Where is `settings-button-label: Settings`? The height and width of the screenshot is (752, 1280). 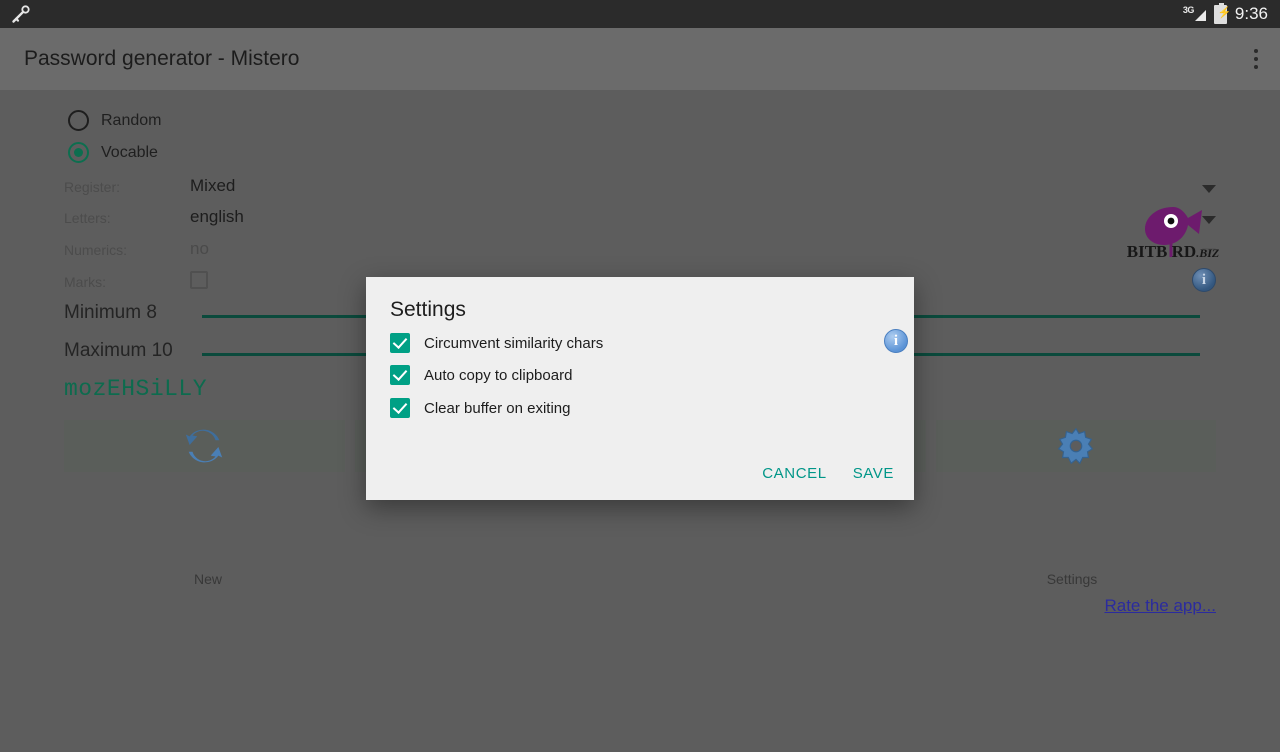
settings-button-label: Settings is located at coordinates (1072, 579).